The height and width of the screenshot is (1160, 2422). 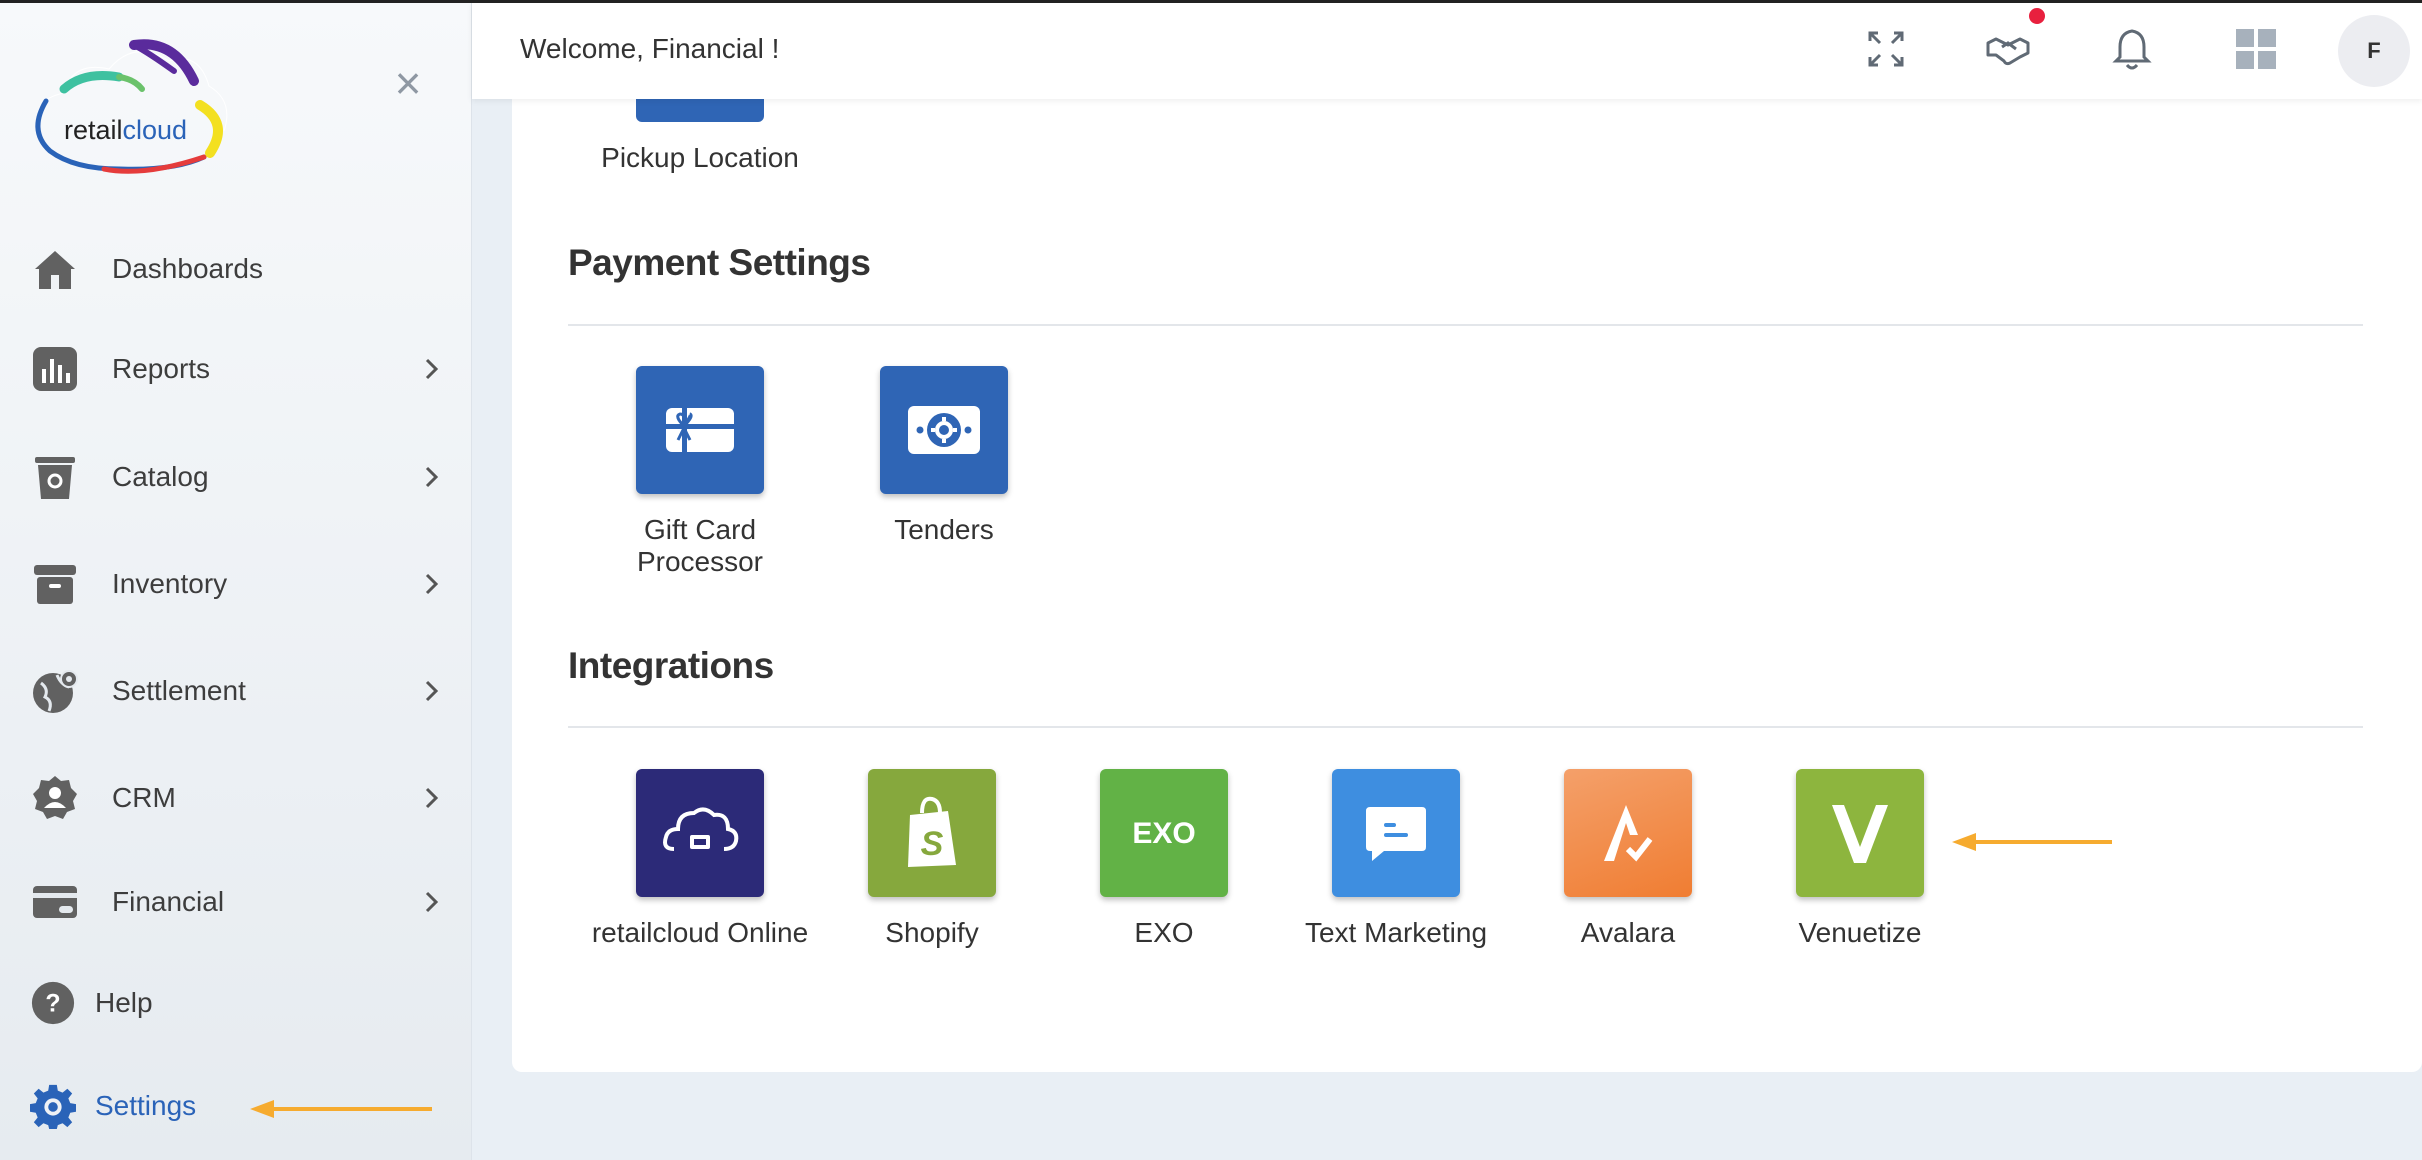 What do you see at coordinates (700, 430) in the screenshot?
I see `gift-card-icon` at bounding box center [700, 430].